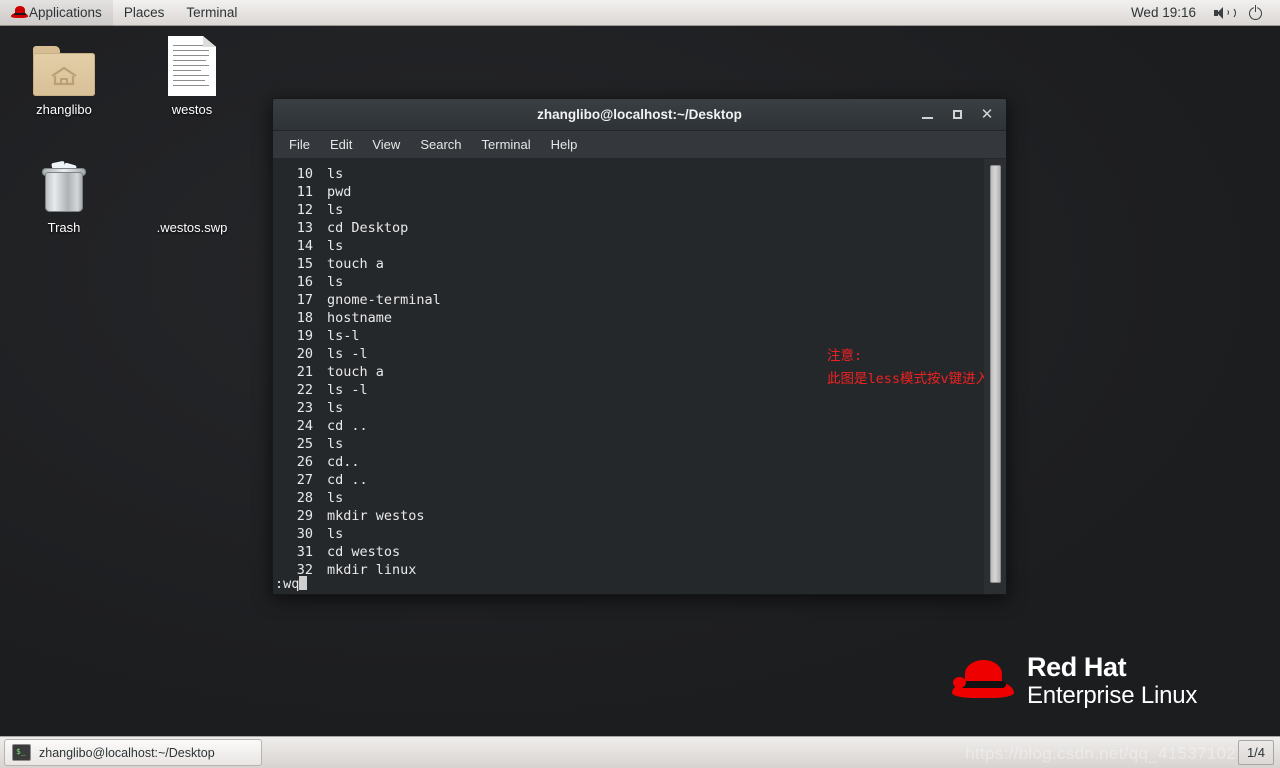 The height and width of the screenshot is (768, 1280). Describe the element at coordinates (628, 228) in the screenshot. I see `terminal-history-row: 13 cd Desktop` at that location.